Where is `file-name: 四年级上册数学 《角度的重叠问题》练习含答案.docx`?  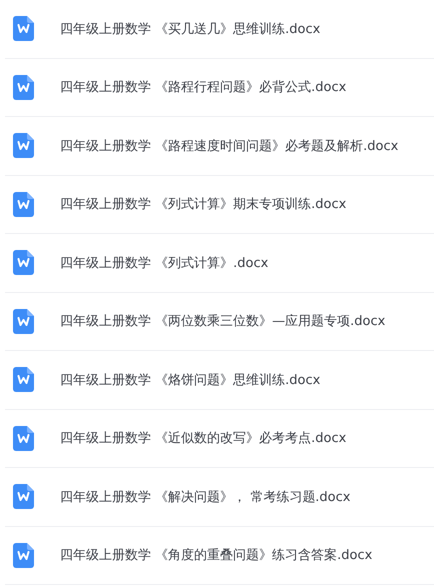
file-name: 四年级上册数学 《角度的重叠问题》练习含答案.docx is located at coordinates (216, 555).